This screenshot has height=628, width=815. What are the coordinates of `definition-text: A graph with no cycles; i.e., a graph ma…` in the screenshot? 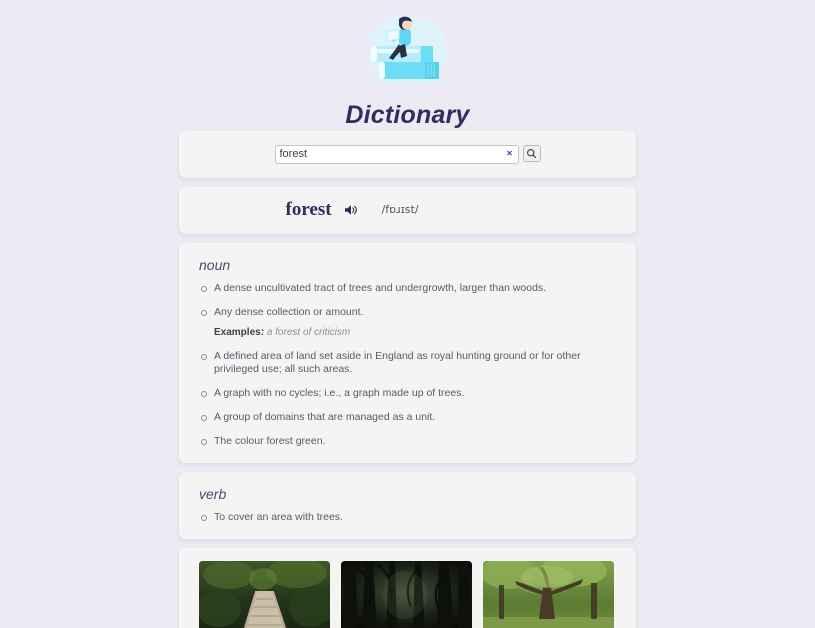 It's located at (339, 392).